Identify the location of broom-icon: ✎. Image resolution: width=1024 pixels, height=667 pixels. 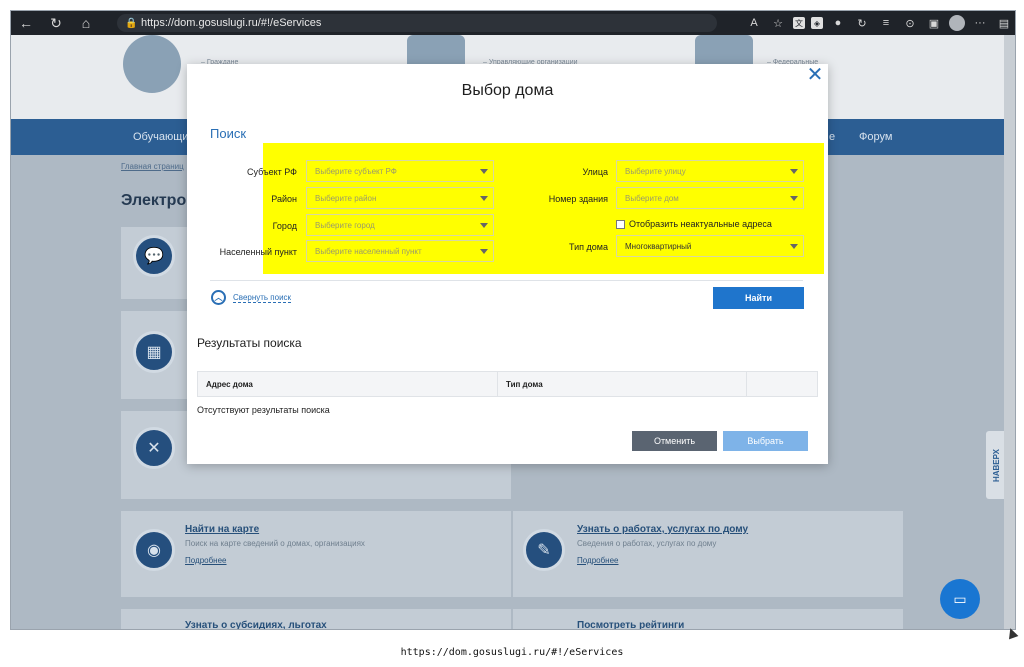
(544, 550).